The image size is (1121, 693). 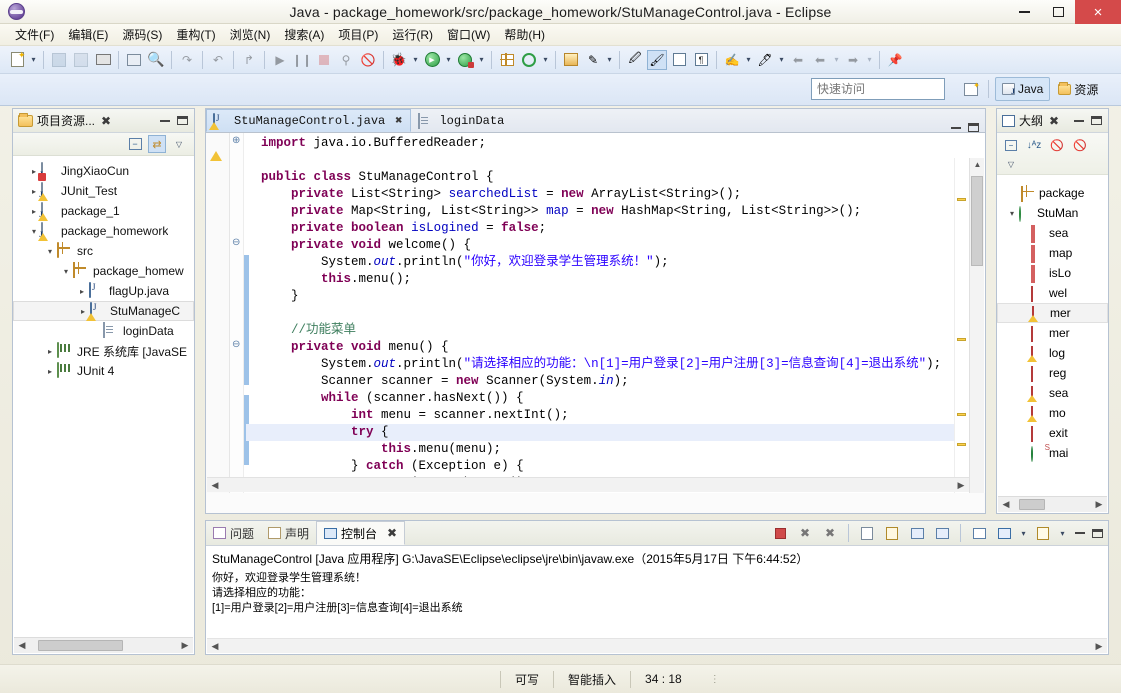 What do you see at coordinates (156, 60) in the screenshot?
I see `search-button: 🔍` at bounding box center [156, 60].